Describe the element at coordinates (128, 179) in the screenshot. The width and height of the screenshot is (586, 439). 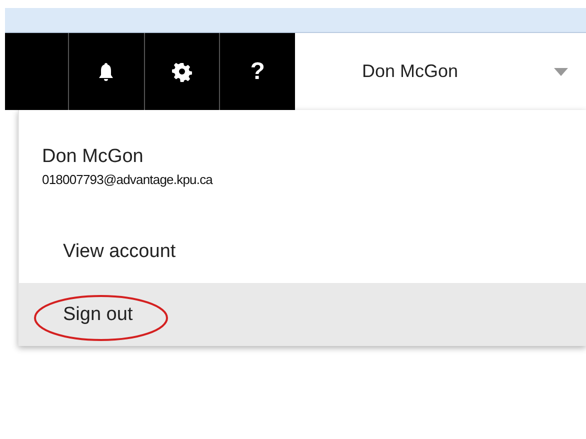
I see `account-email: 018007793@advantage.kpu.ca` at that location.